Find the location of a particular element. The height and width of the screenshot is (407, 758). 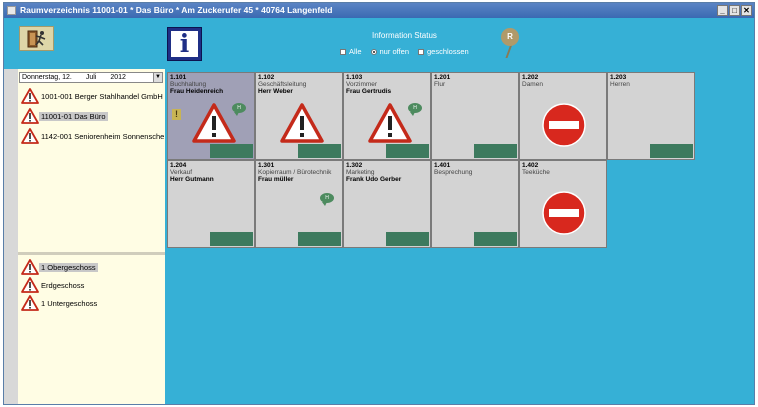

room-person: Frau Heidenreich is located at coordinates (197, 91).